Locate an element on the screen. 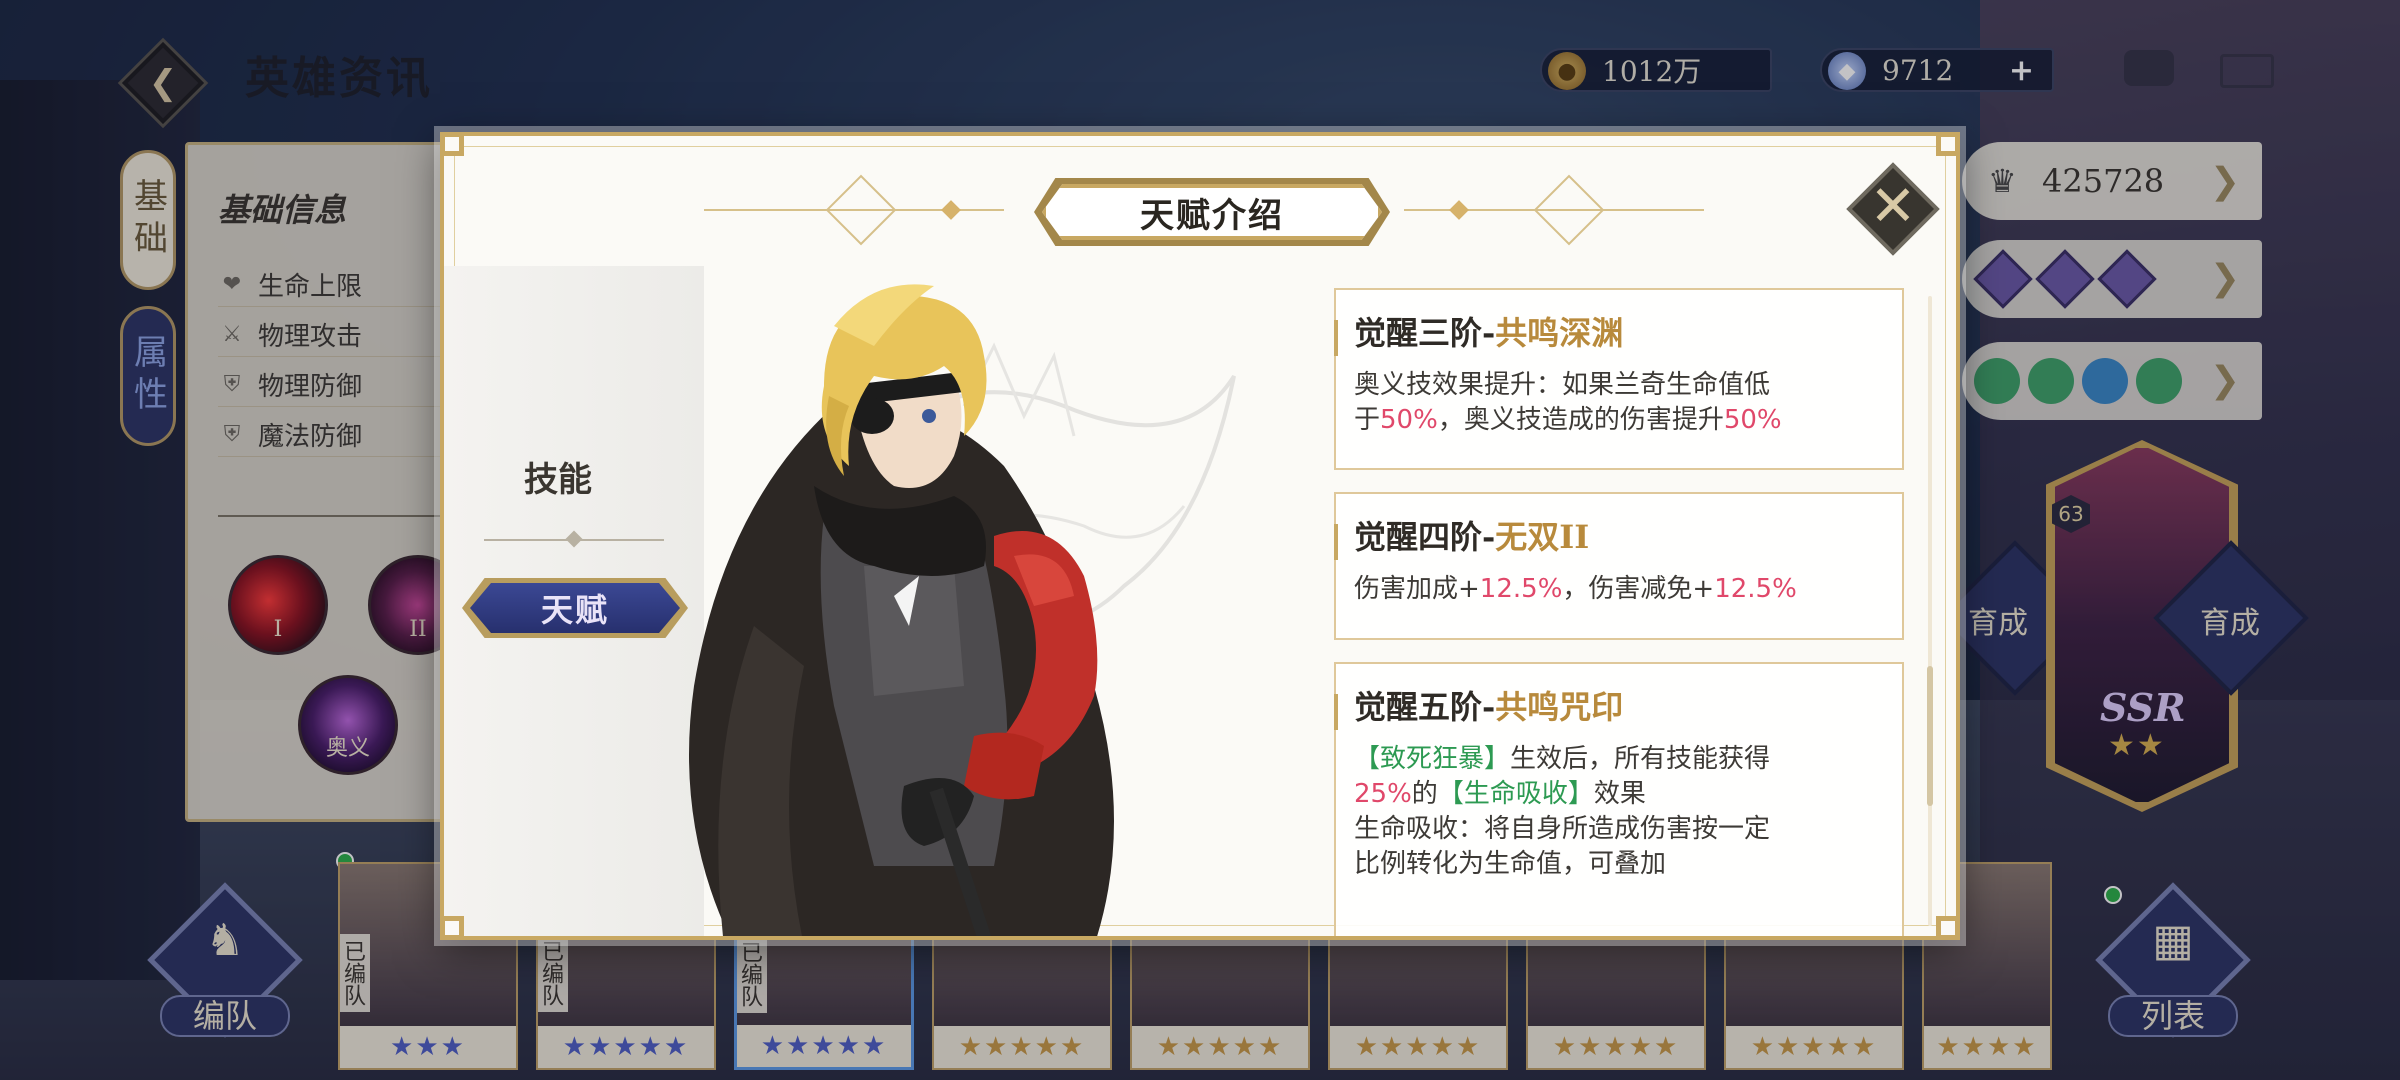  talent-title: 觉醒三阶-共鸣深渊 is located at coordinates (1619, 331).